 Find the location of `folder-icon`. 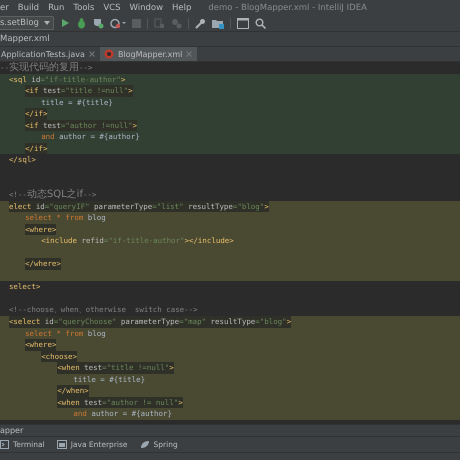

folder-icon is located at coordinates (218, 23).